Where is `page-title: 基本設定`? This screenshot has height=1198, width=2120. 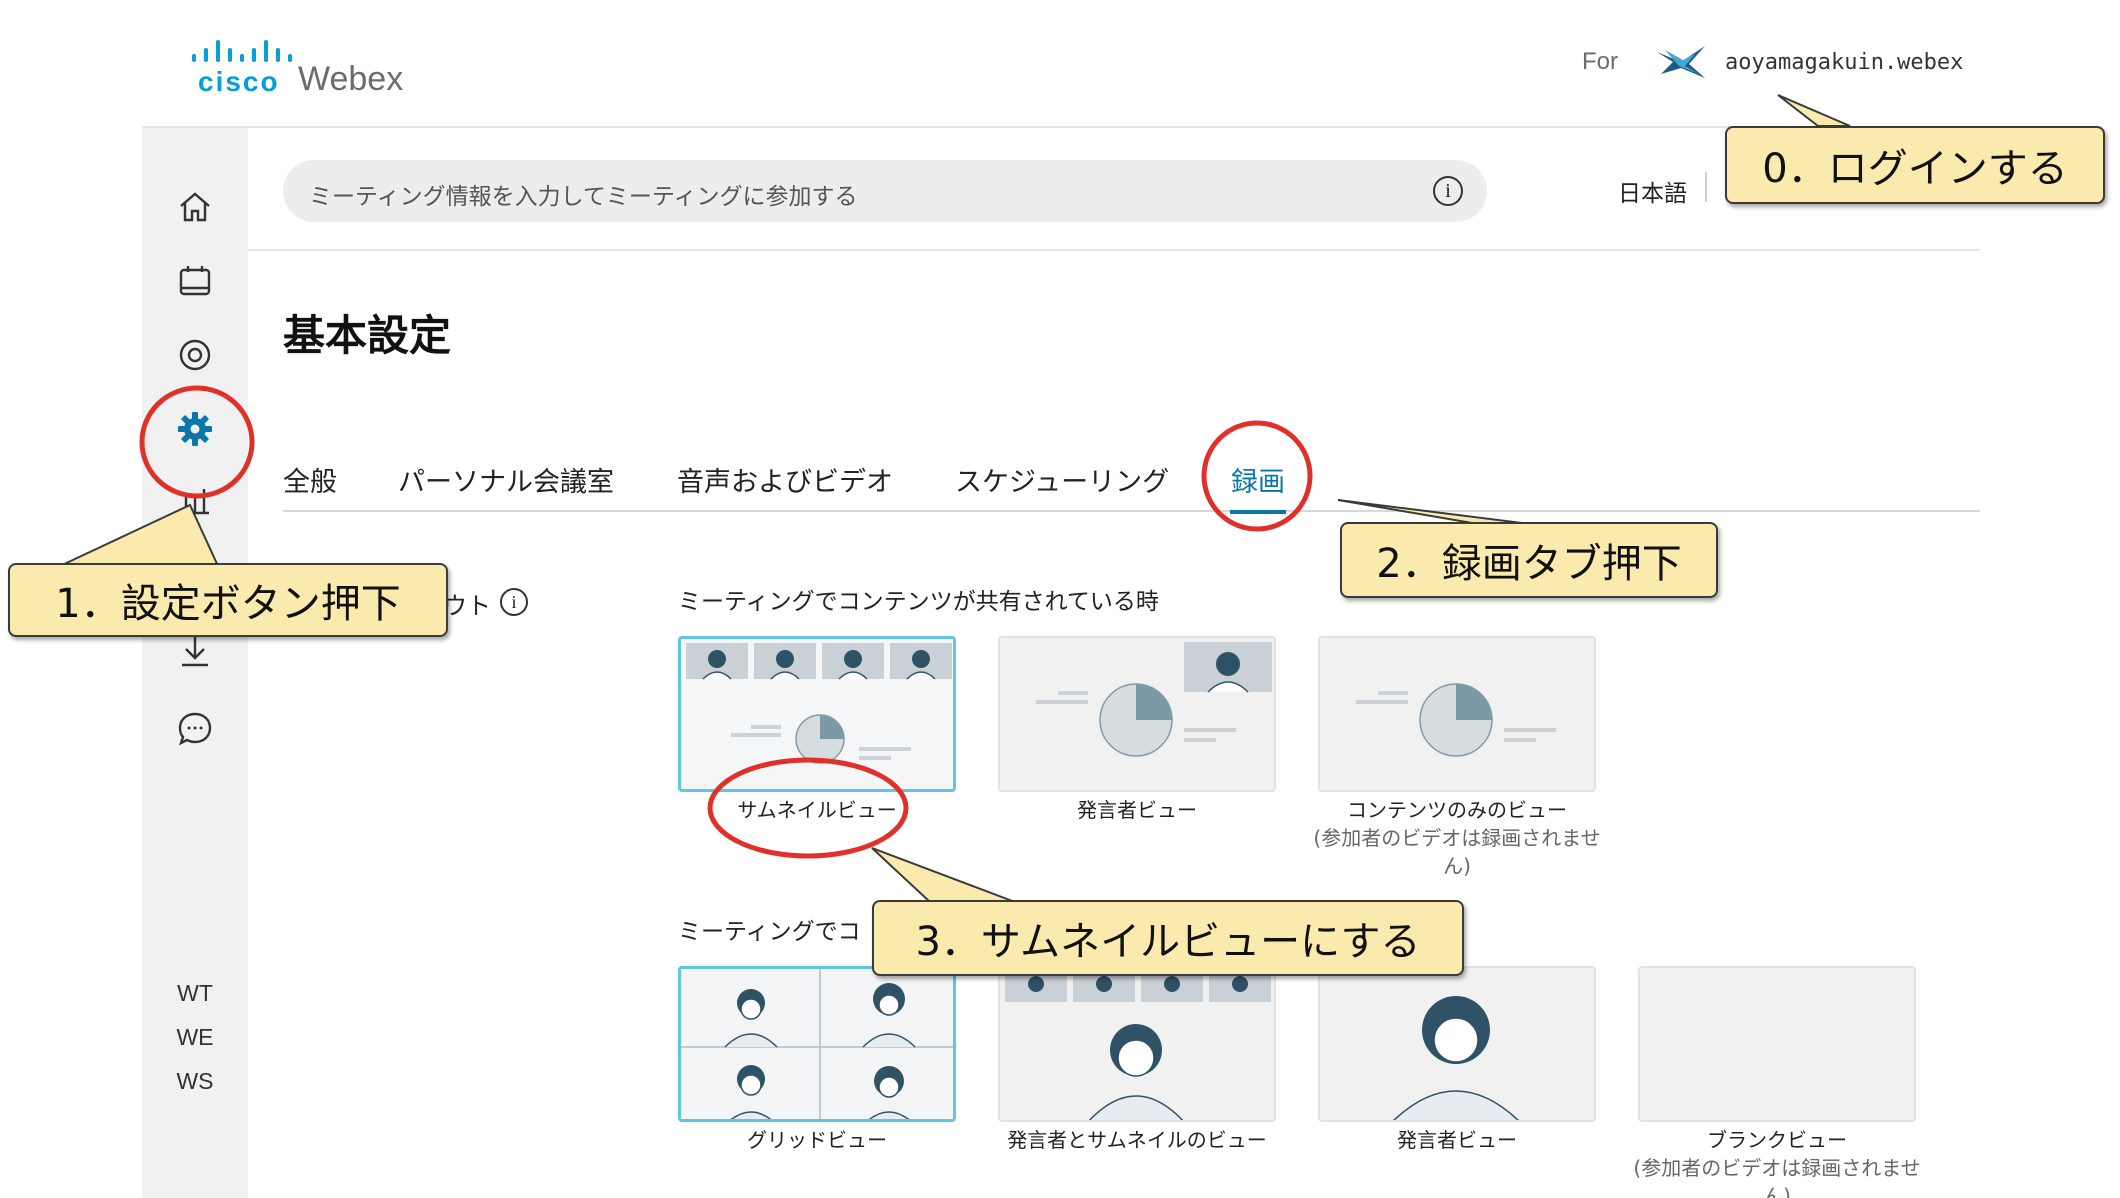 page-title: 基本設定 is located at coordinates (367, 335).